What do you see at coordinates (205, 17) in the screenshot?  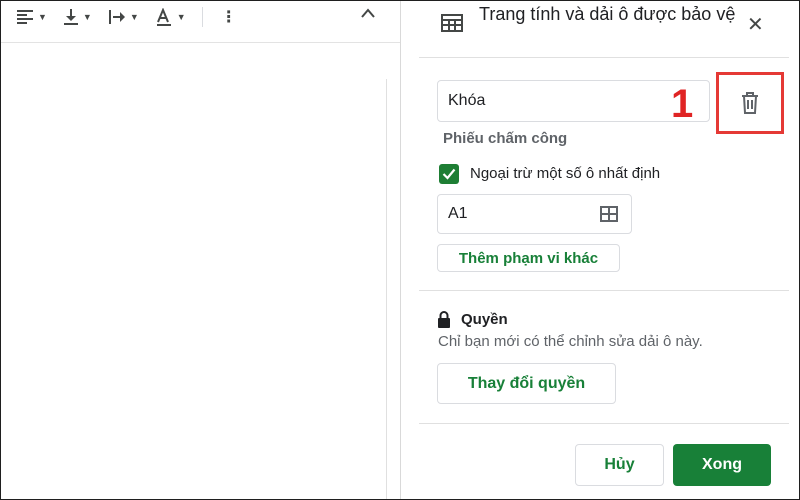 I see `sheets-toolbar: ▼ ▼ ▼ ▼ ⋮` at bounding box center [205, 17].